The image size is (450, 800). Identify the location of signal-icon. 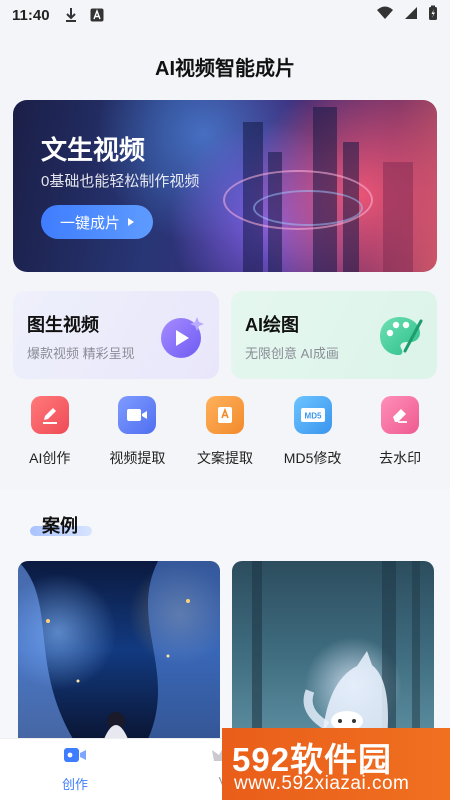
(411, 15).